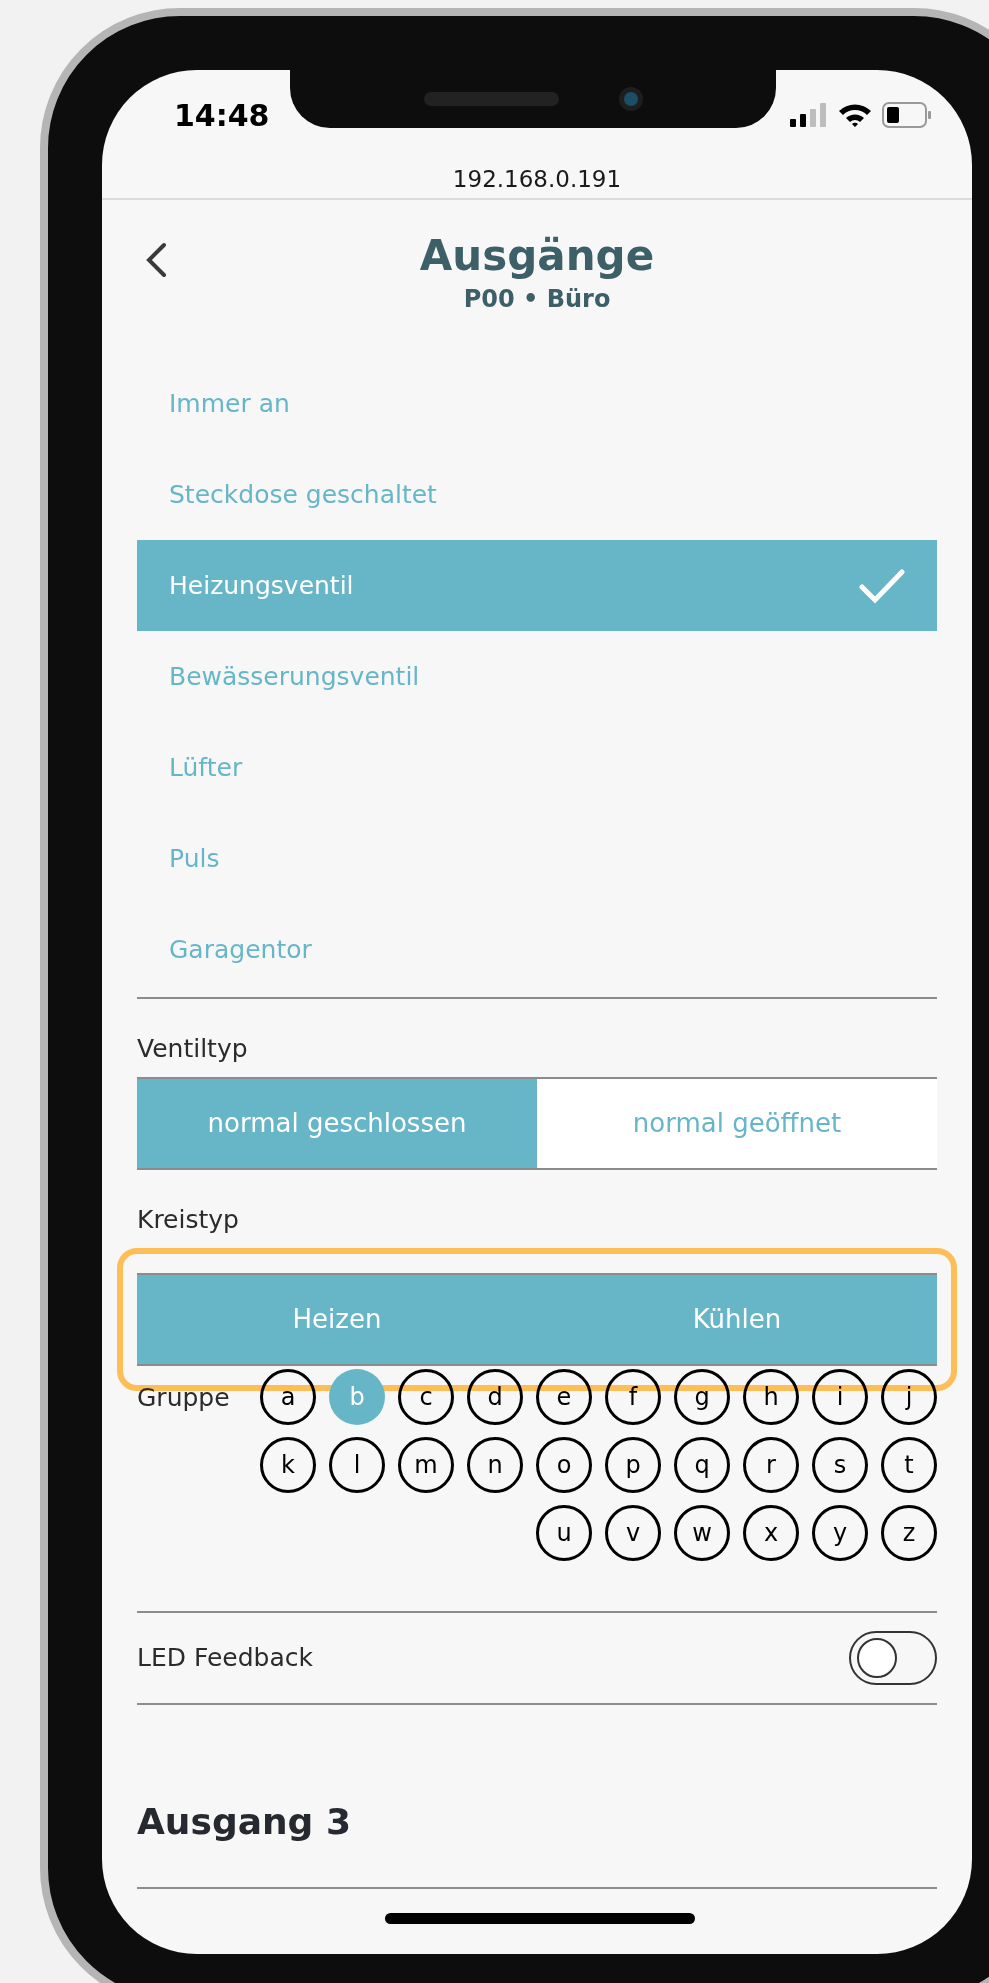 The image size is (989, 1983). I want to click on group-letter: v, so click(633, 1533).